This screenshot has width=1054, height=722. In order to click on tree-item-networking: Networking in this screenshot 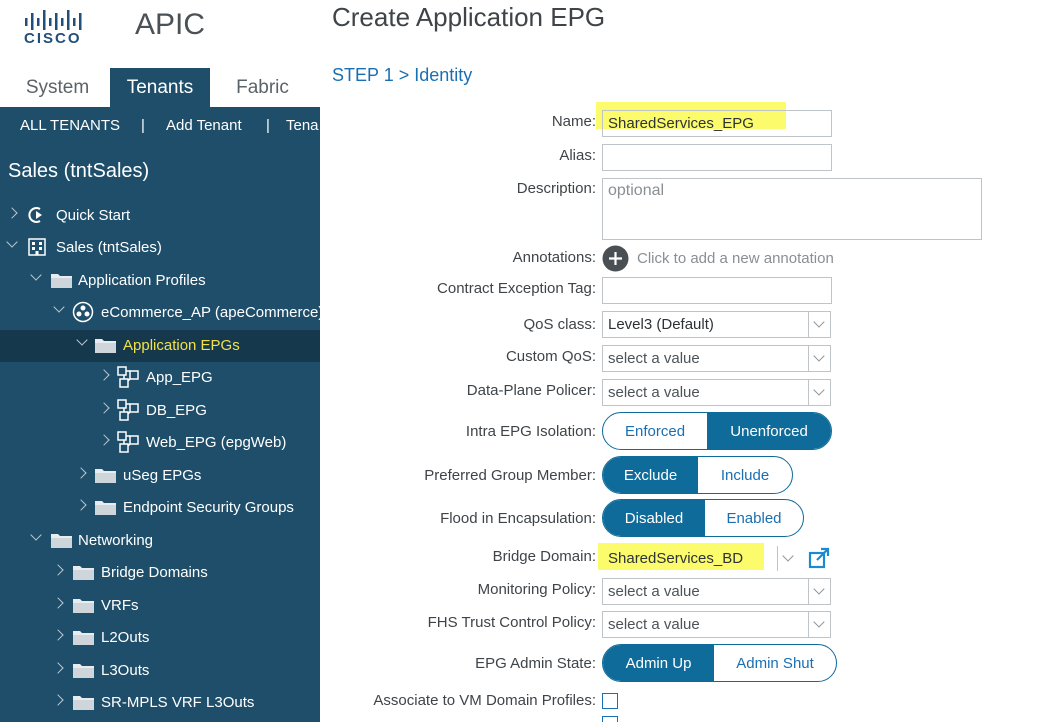, I will do `click(160, 541)`.